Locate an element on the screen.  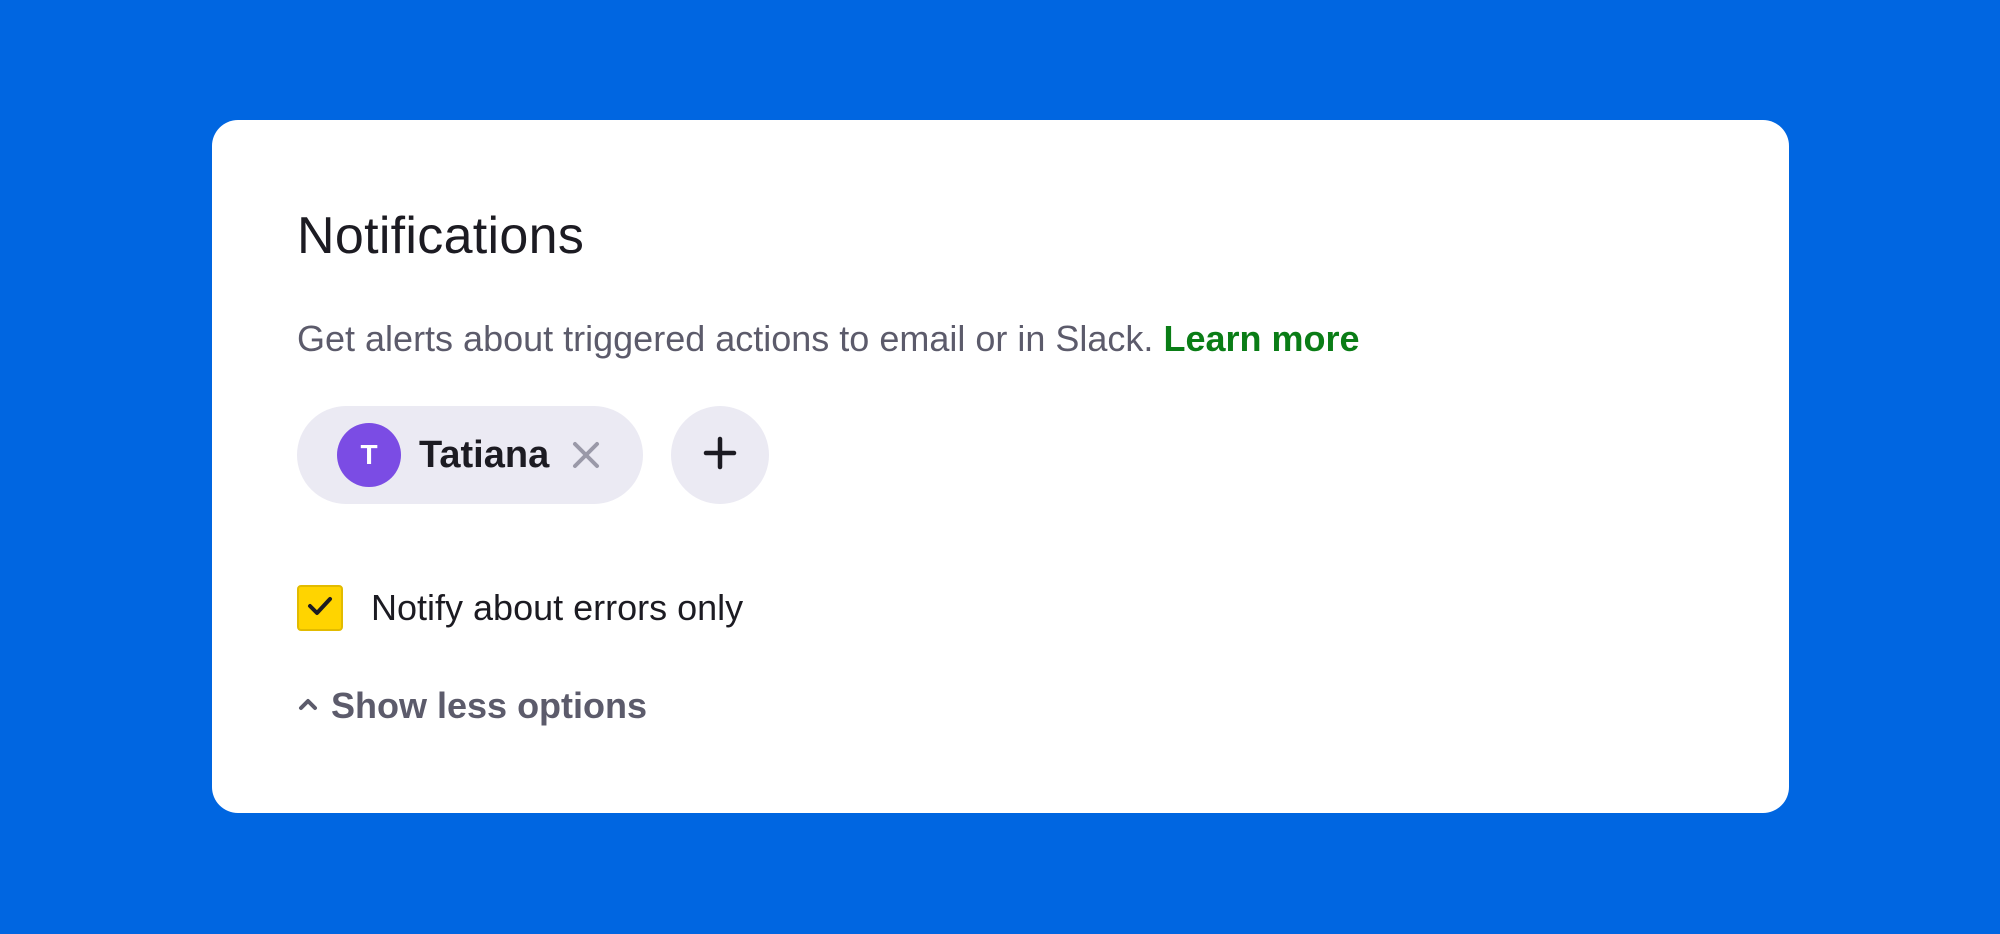
errors-only-option: Notify about errors only is located at coordinates (1043, 608).